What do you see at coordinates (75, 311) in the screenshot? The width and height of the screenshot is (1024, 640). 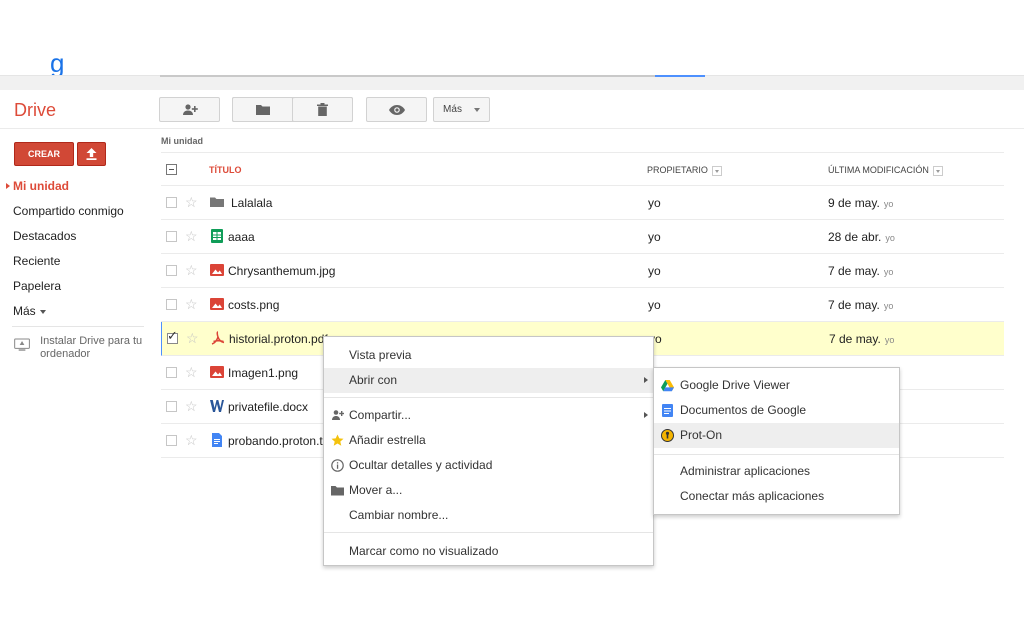 I see `sidebar-item-mas: Más` at bounding box center [75, 311].